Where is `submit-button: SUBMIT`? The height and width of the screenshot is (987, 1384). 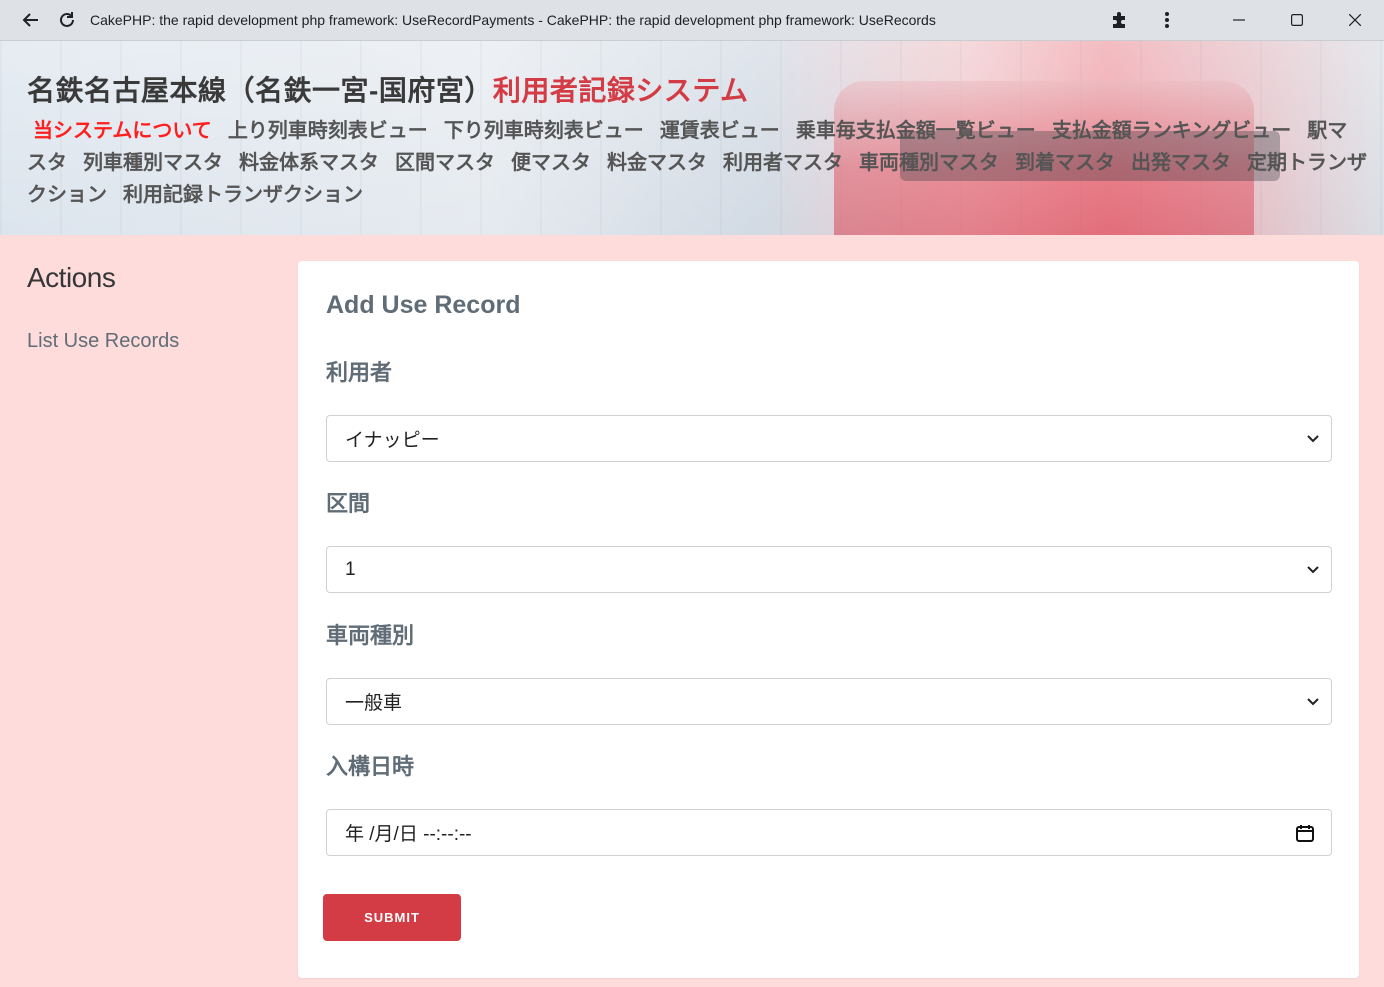
submit-button: SUBMIT is located at coordinates (392, 917).